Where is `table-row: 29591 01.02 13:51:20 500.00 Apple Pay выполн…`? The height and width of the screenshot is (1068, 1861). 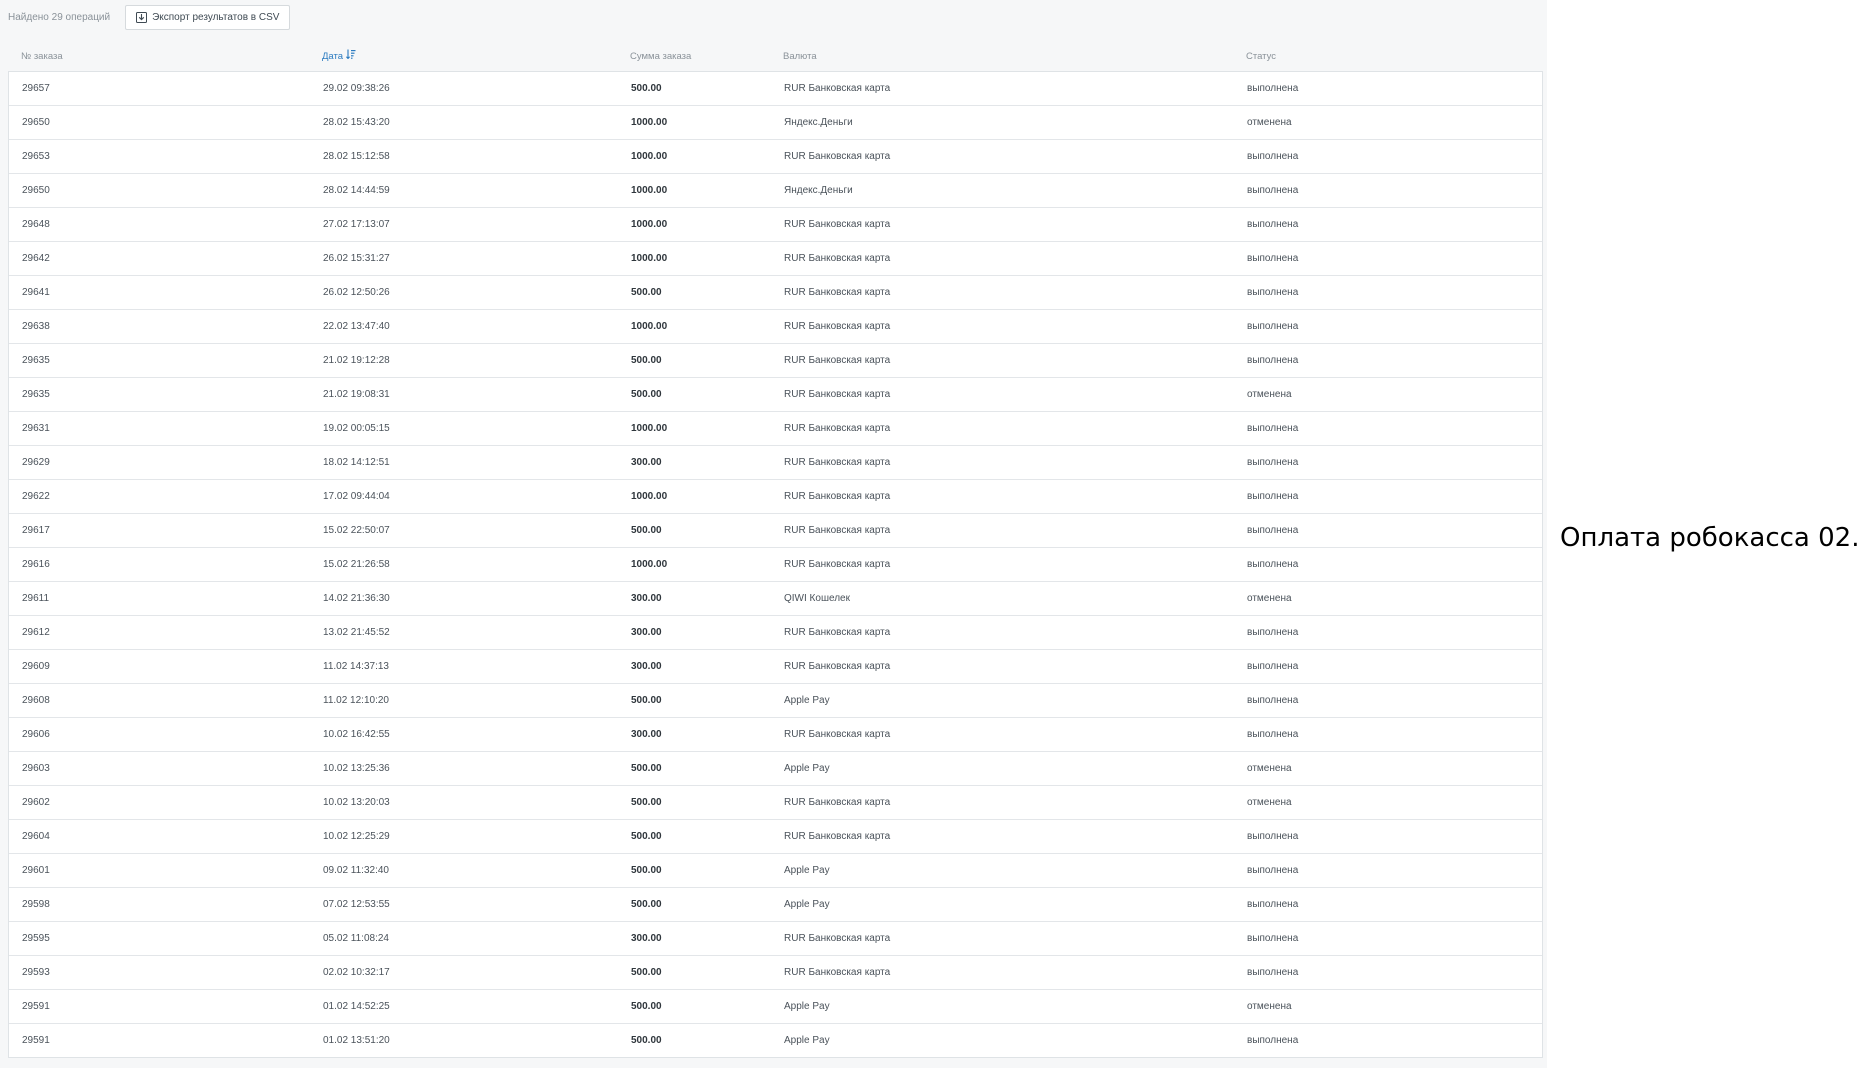
table-row: 29591 01.02 13:51:20 500.00 Apple Pay выполн… is located at coordinates (775, 1041).